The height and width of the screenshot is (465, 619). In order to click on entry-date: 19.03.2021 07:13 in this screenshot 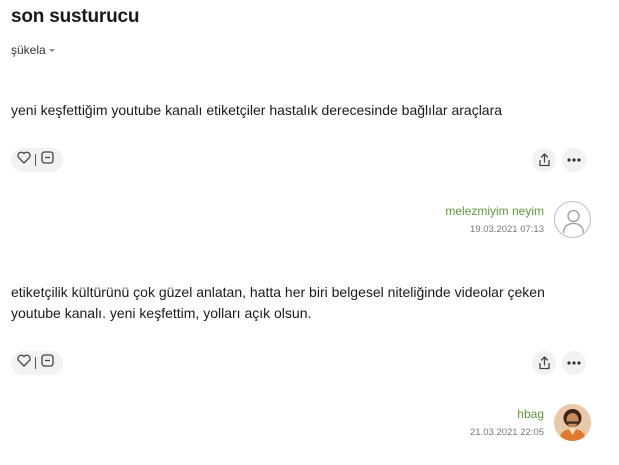, I will do `click(507, 229)`.